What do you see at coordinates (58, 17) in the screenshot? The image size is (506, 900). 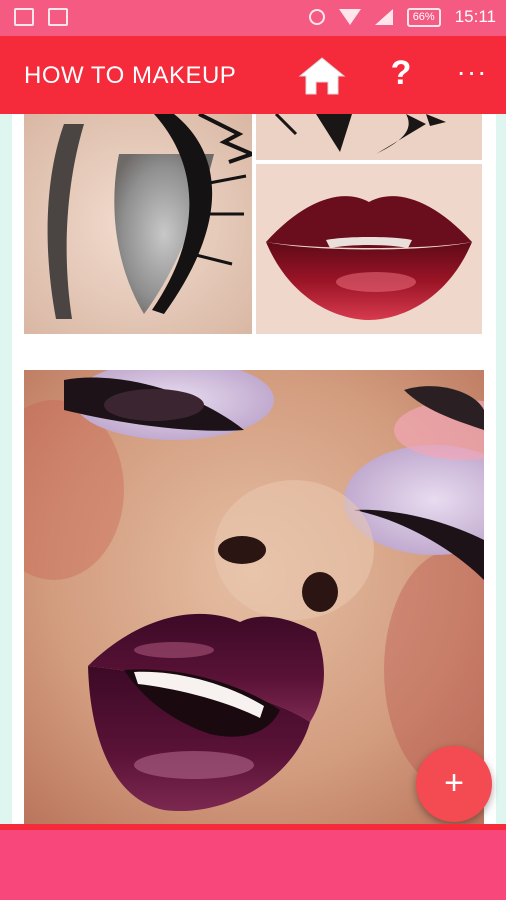 I see `image-icon` at bounding box center [58, 17].